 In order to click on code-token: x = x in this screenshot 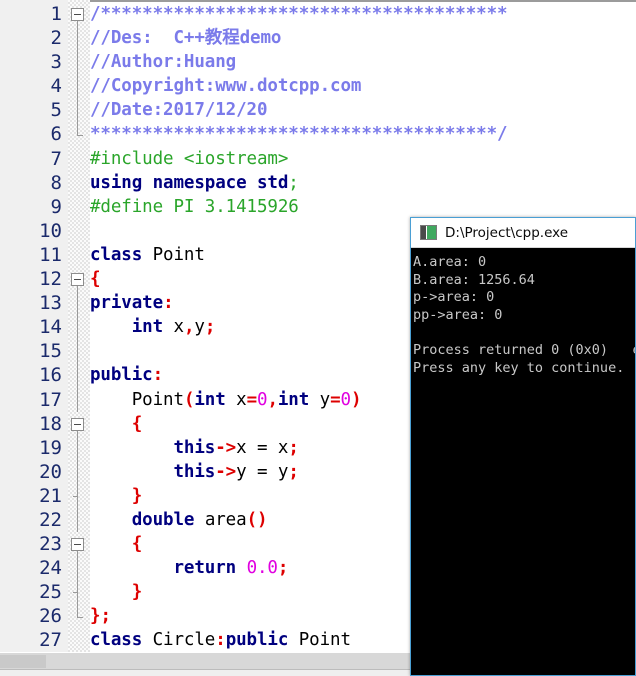, I will do `click(262, 447)`.